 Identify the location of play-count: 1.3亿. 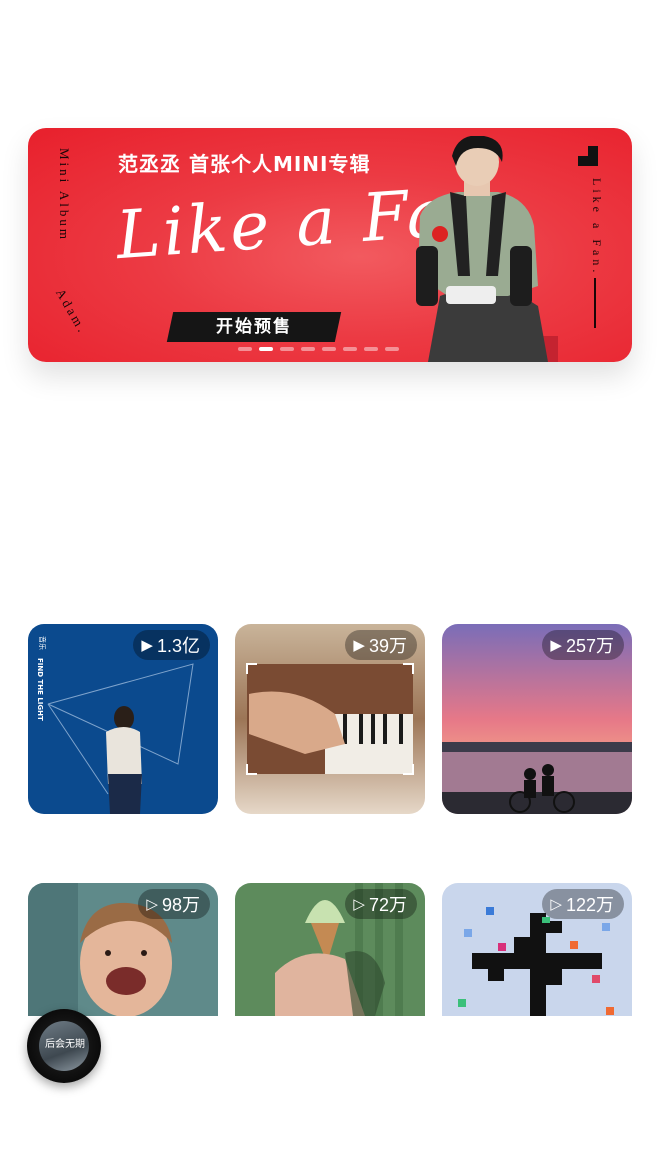
(178, 646).